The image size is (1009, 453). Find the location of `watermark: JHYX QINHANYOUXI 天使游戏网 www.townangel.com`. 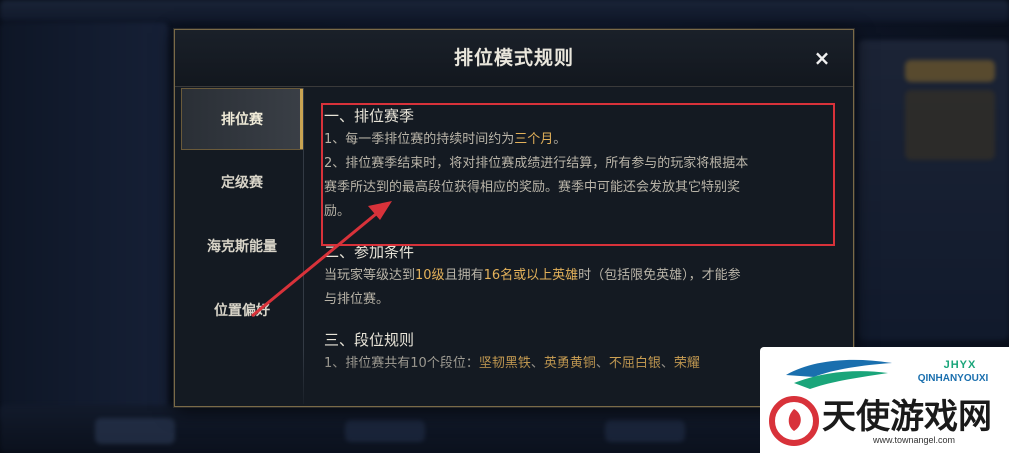

watermark: JHYX QINHANYOUXI 天使游戏网 www.townangel.com is located at coordinates (884, 400).